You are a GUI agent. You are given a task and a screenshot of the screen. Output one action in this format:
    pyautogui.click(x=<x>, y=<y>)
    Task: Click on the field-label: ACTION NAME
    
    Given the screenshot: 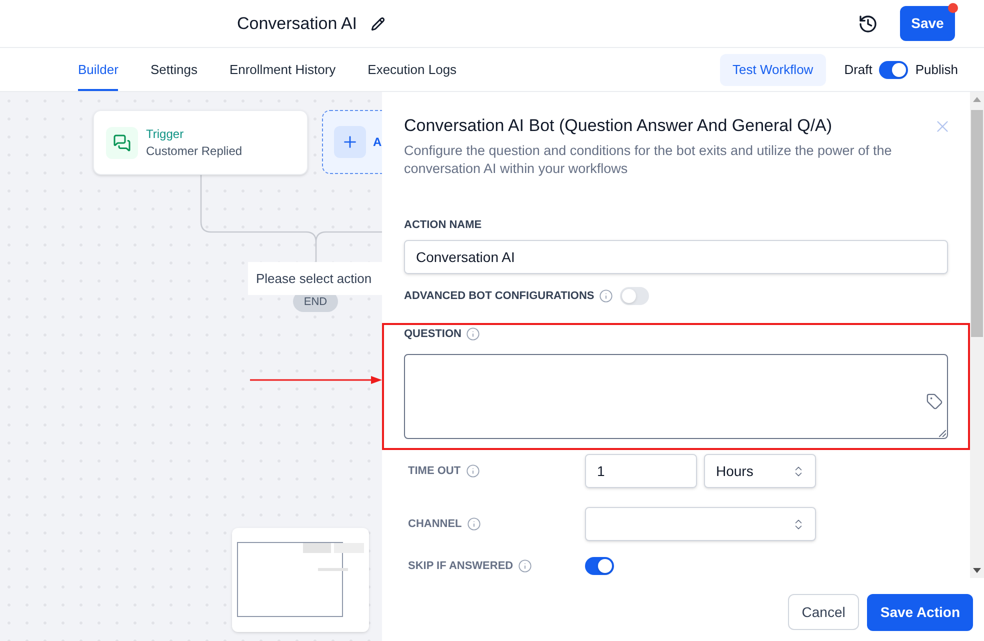 What is the action you would take?
    pyautogui.click(x=443, y=225)
    